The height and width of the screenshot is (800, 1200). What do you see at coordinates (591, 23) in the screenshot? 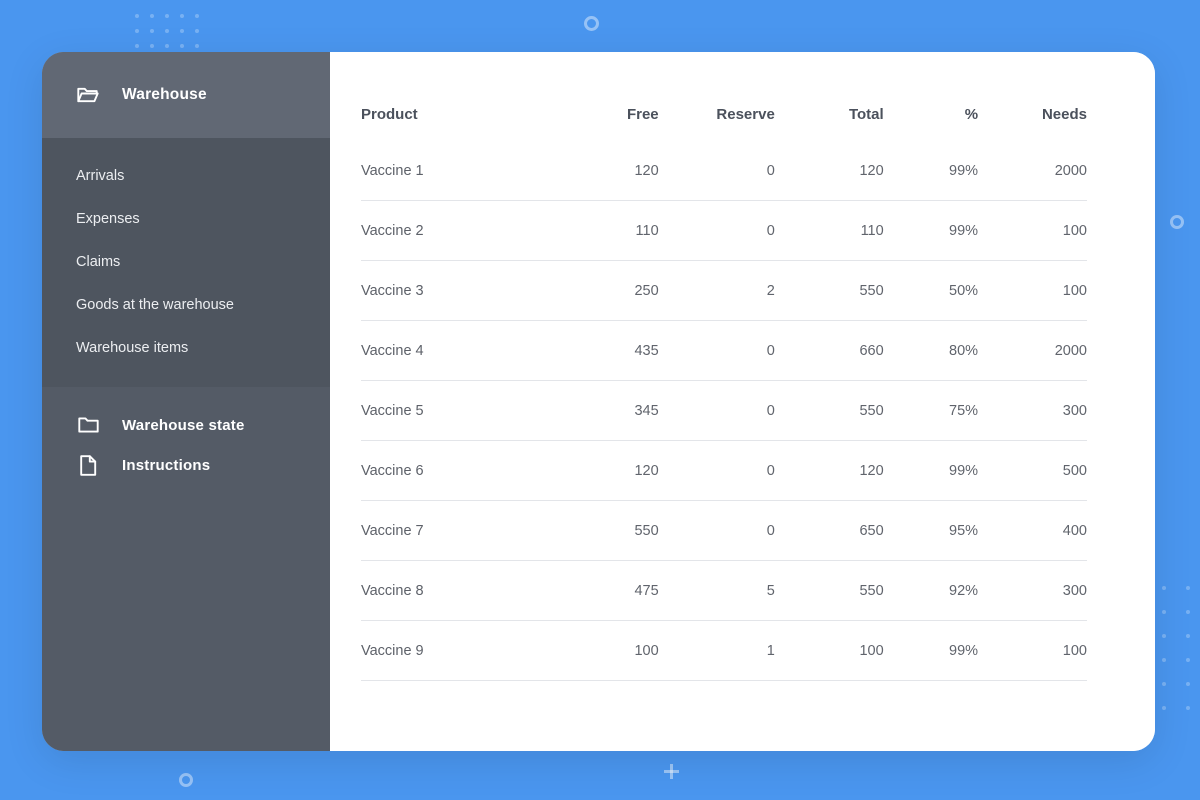
I see `ring-top-icon` at bounding box center [591, 23].